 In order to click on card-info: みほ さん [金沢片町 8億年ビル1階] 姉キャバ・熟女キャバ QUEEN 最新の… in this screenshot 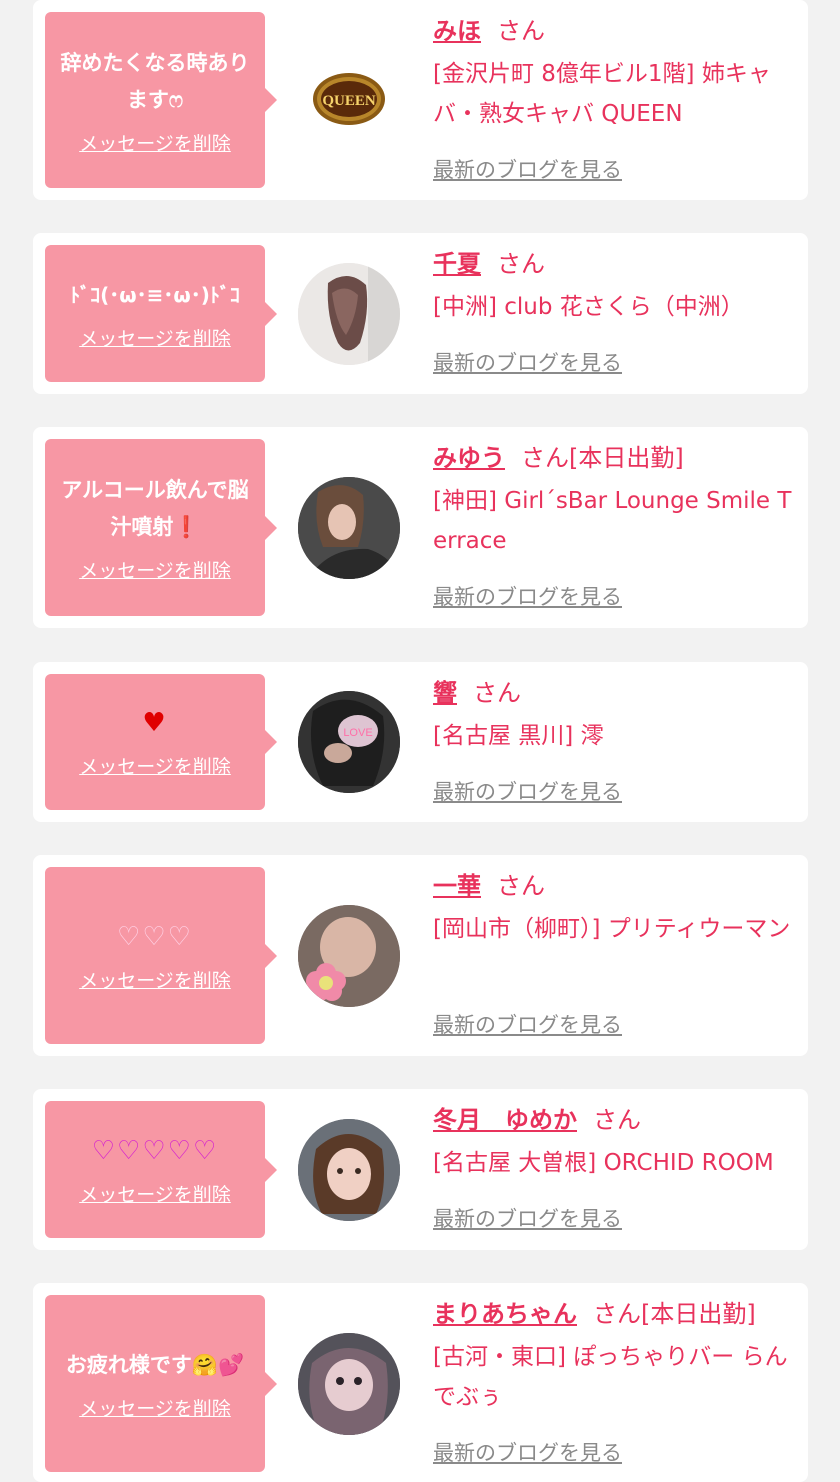, I will do `click(617, 104)`.